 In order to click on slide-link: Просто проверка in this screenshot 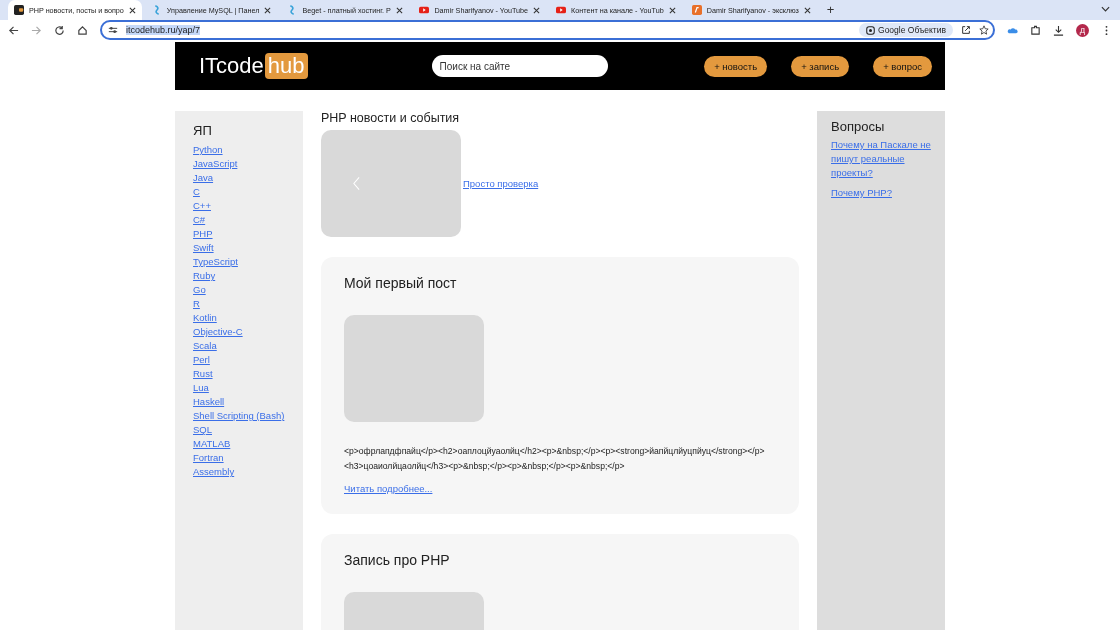, I will do `click(501, 183)`.